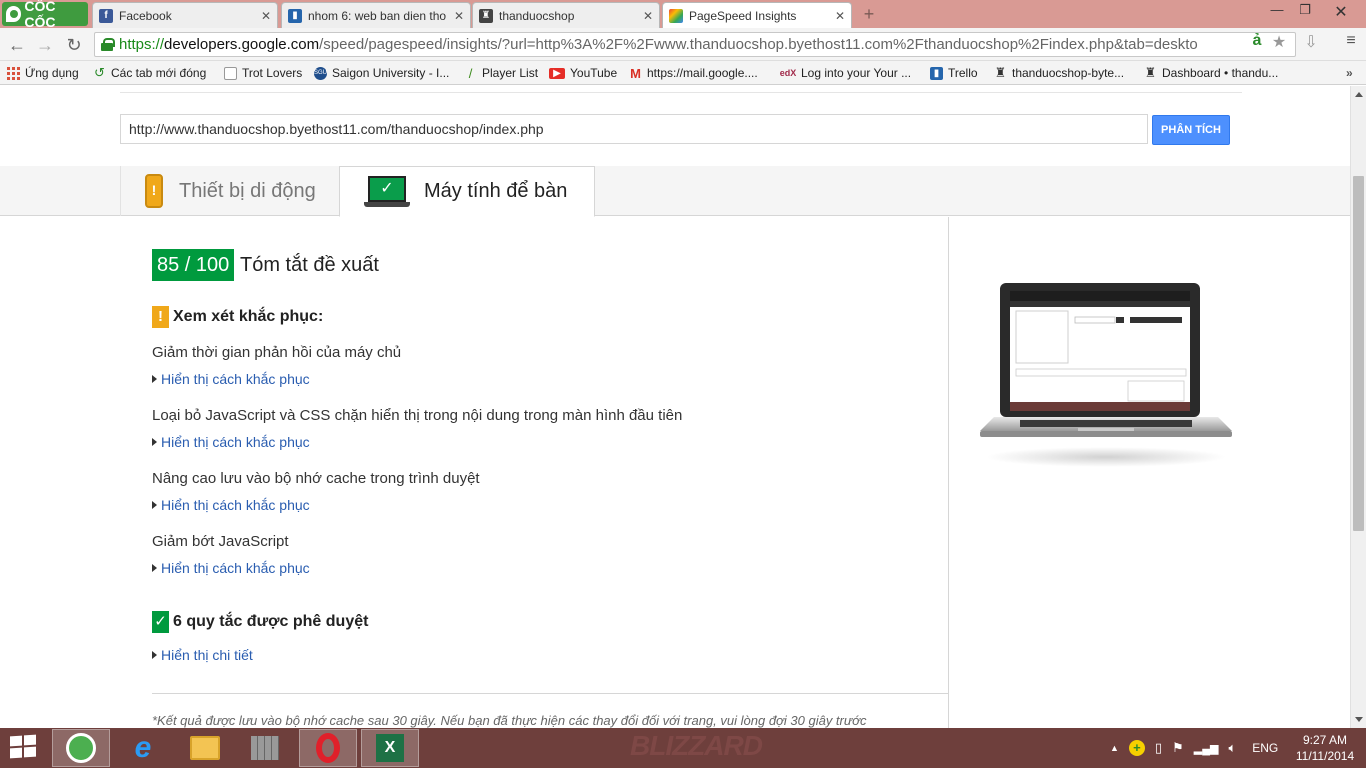  What do you see at coordinates (376, 15) in the screenshot?
I see `tab-nhom6: ▮ nhom 6: web ban dien tho ✕` at bounding box center [376, 15].